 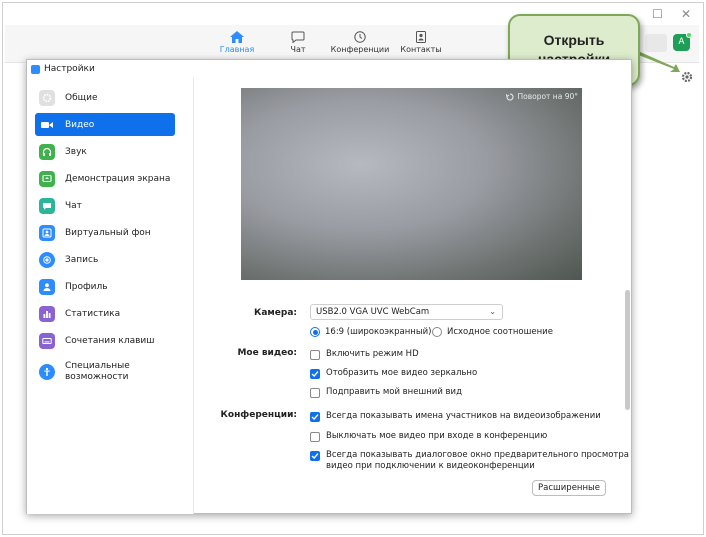 What do you see at coordinates (105, 124) in the screenshot?
I see `sidebar-item-video: Видео` at bounding box center [105, 124].